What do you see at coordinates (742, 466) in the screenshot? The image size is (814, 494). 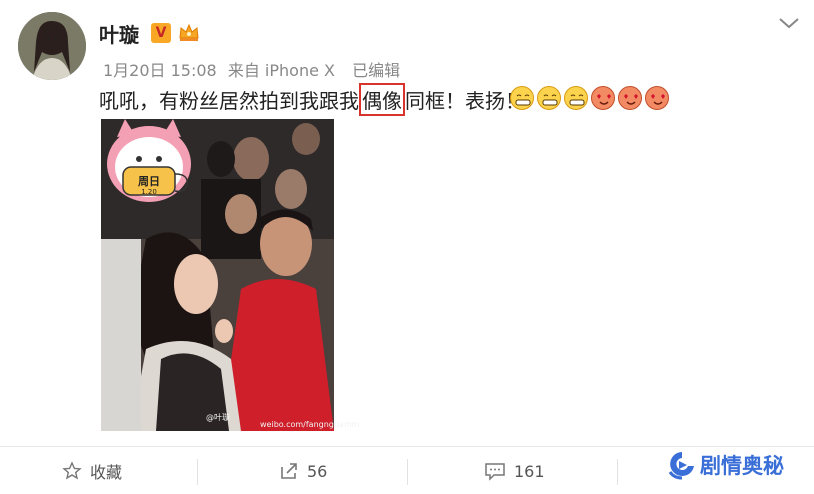 I see `brand-name: 剧情奥秘` at bounding box center [742, 466].